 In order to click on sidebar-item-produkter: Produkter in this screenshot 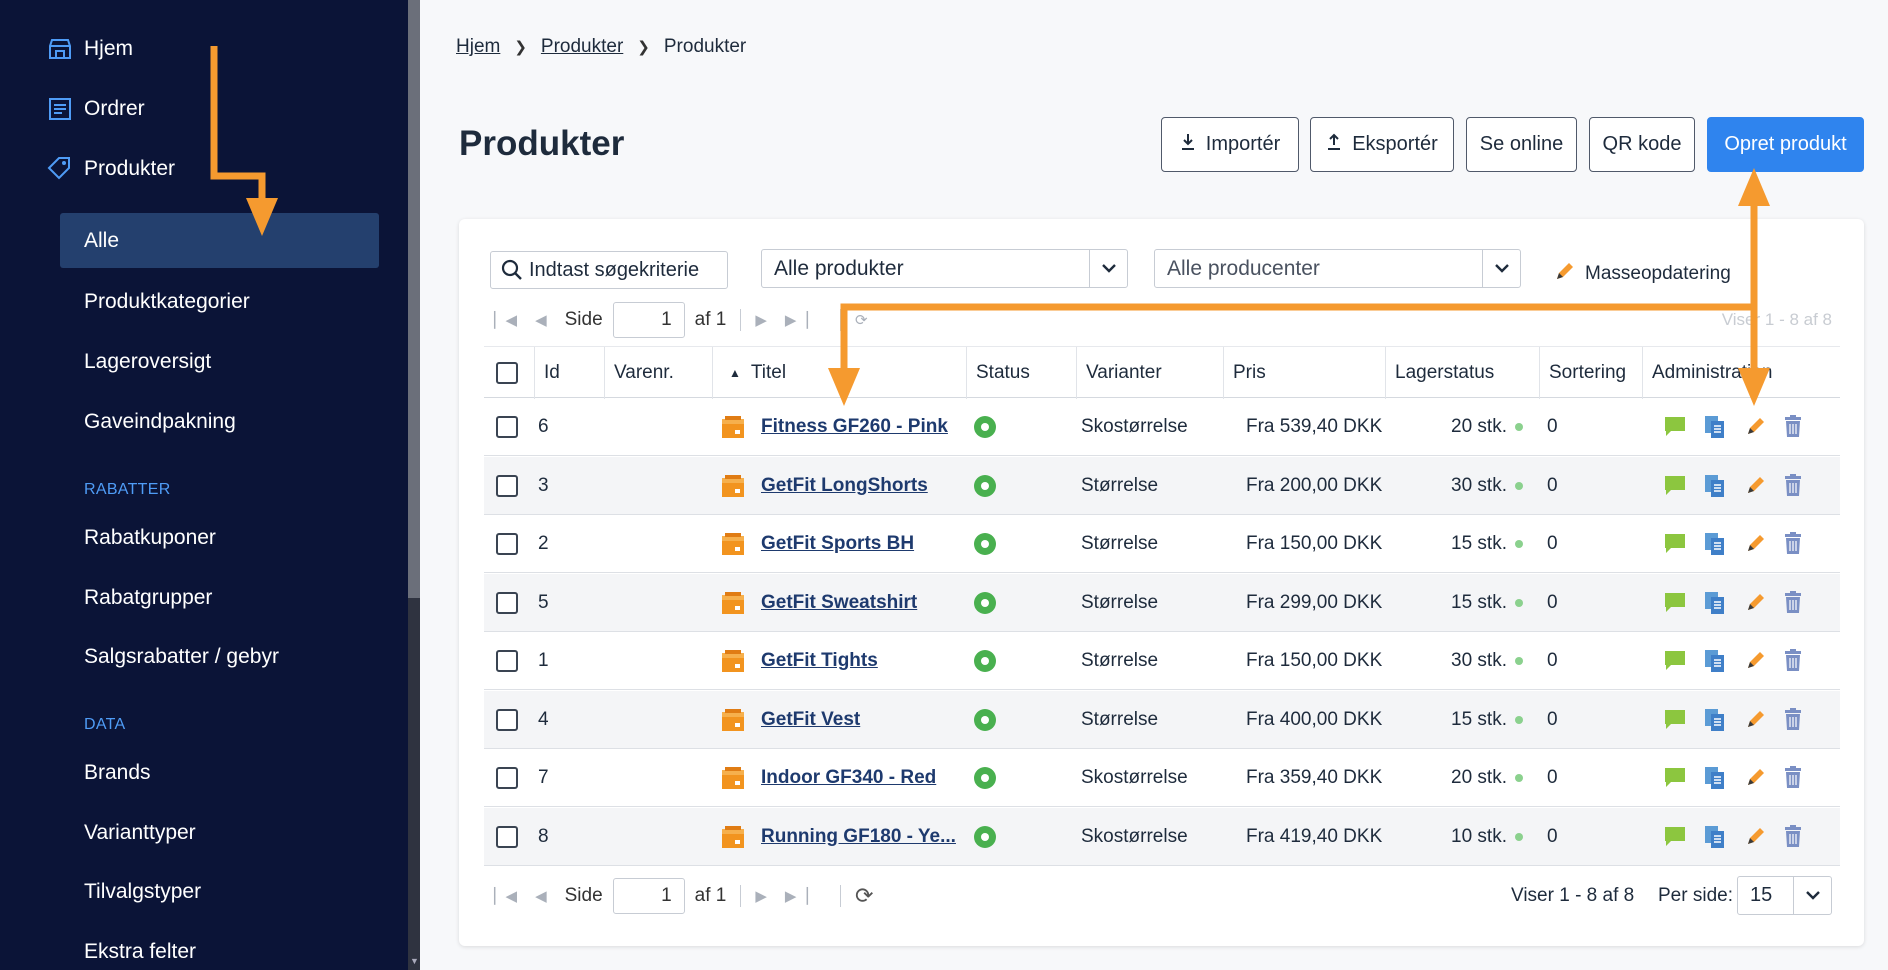, I will do `click(204, 169)`.